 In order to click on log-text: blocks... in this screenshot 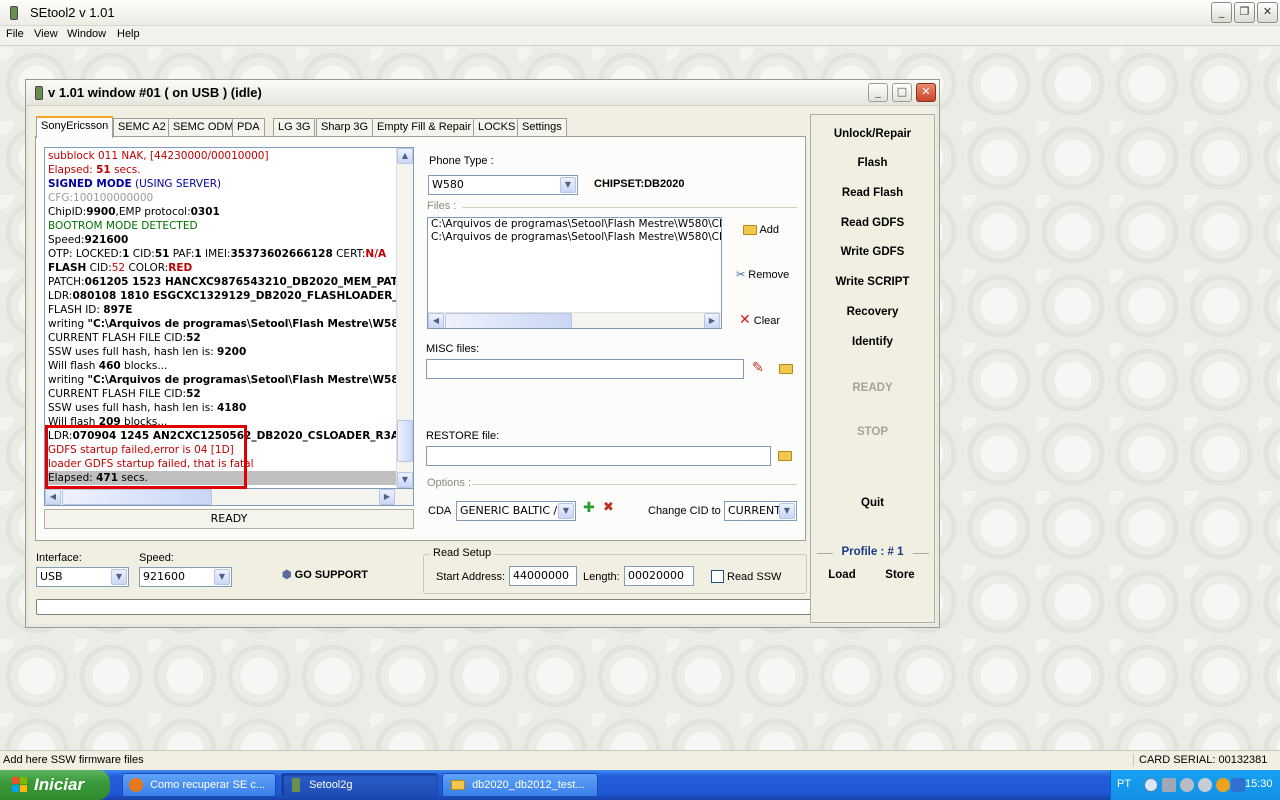, I will do `click(144, 366)`.